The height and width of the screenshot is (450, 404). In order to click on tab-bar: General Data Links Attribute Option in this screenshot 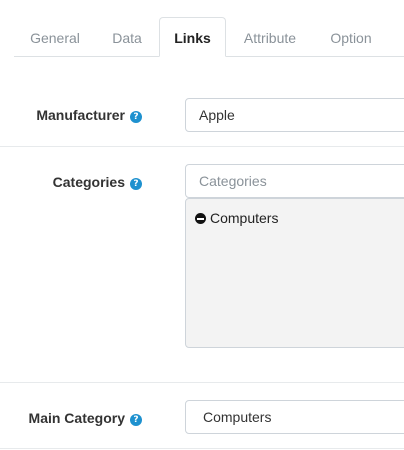, I will do `click(209, 37)`.